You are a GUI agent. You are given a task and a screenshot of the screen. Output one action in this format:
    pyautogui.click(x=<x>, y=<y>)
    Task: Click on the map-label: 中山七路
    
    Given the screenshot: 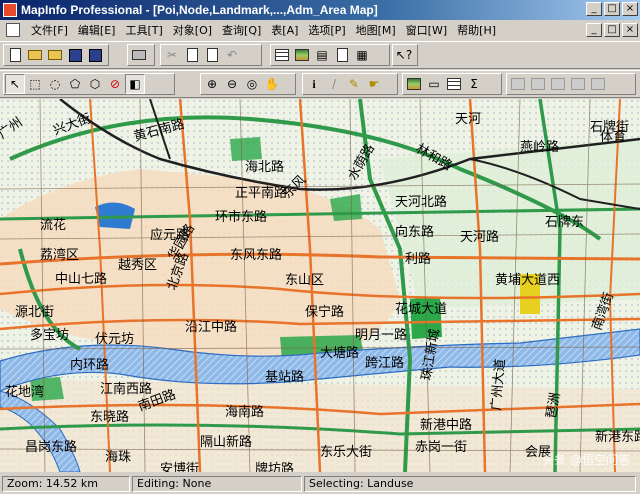 What is the action you would take?
    pyautogui.click(x=81, y=279)
    